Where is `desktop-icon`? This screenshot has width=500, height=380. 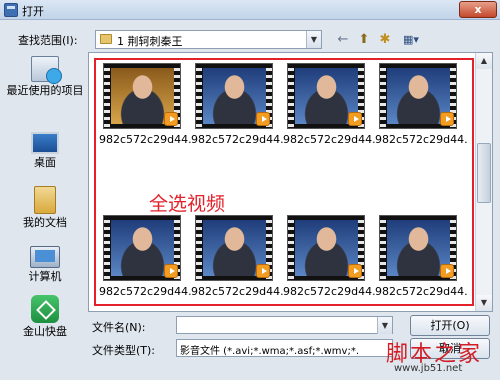
desktop-icon is located at coordinates (45, 143).